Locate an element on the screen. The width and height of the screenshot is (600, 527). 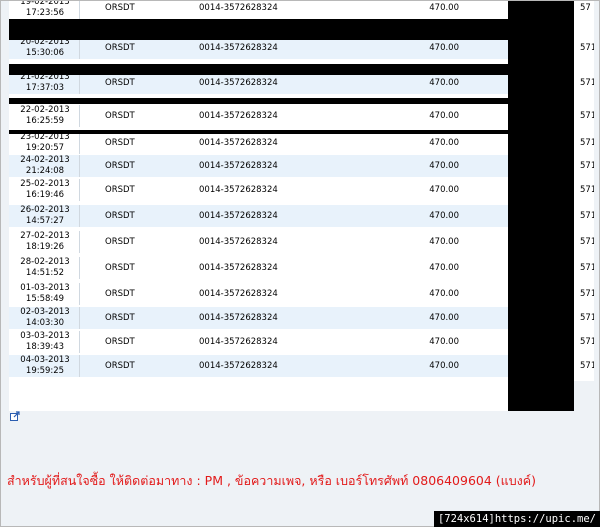
time-text: 16:19:46 is located at coordinates (45, 195).